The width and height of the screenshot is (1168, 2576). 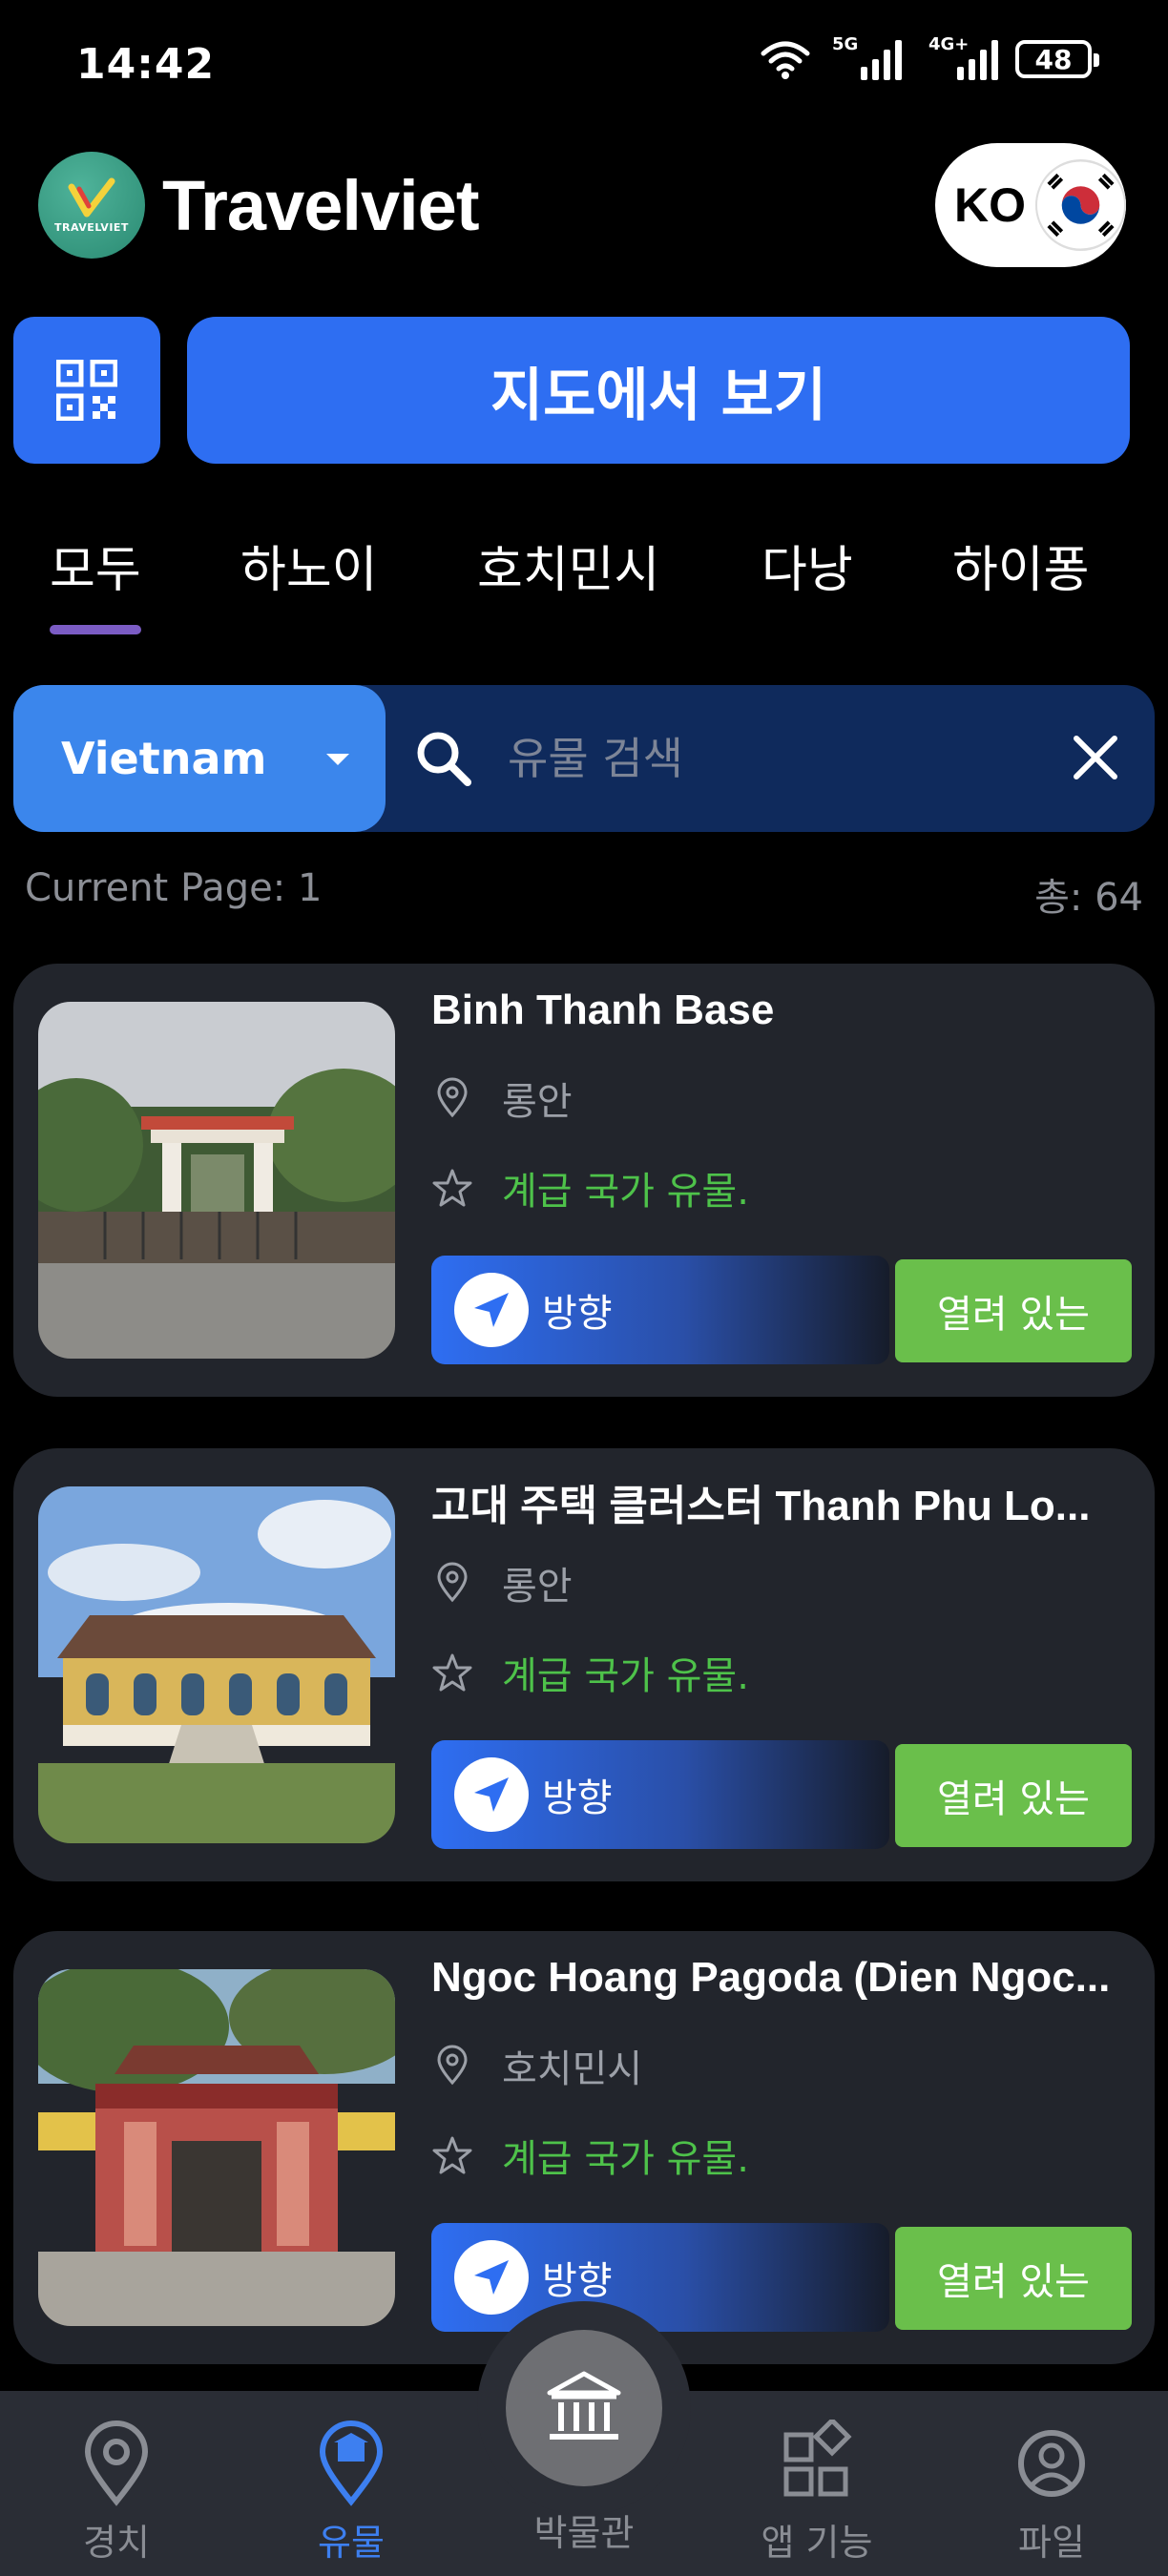 What do you see at coordinates (174, 888) in the screenshot?
I see `current-page: Current Page: 1` at bounding box center [174, 888].